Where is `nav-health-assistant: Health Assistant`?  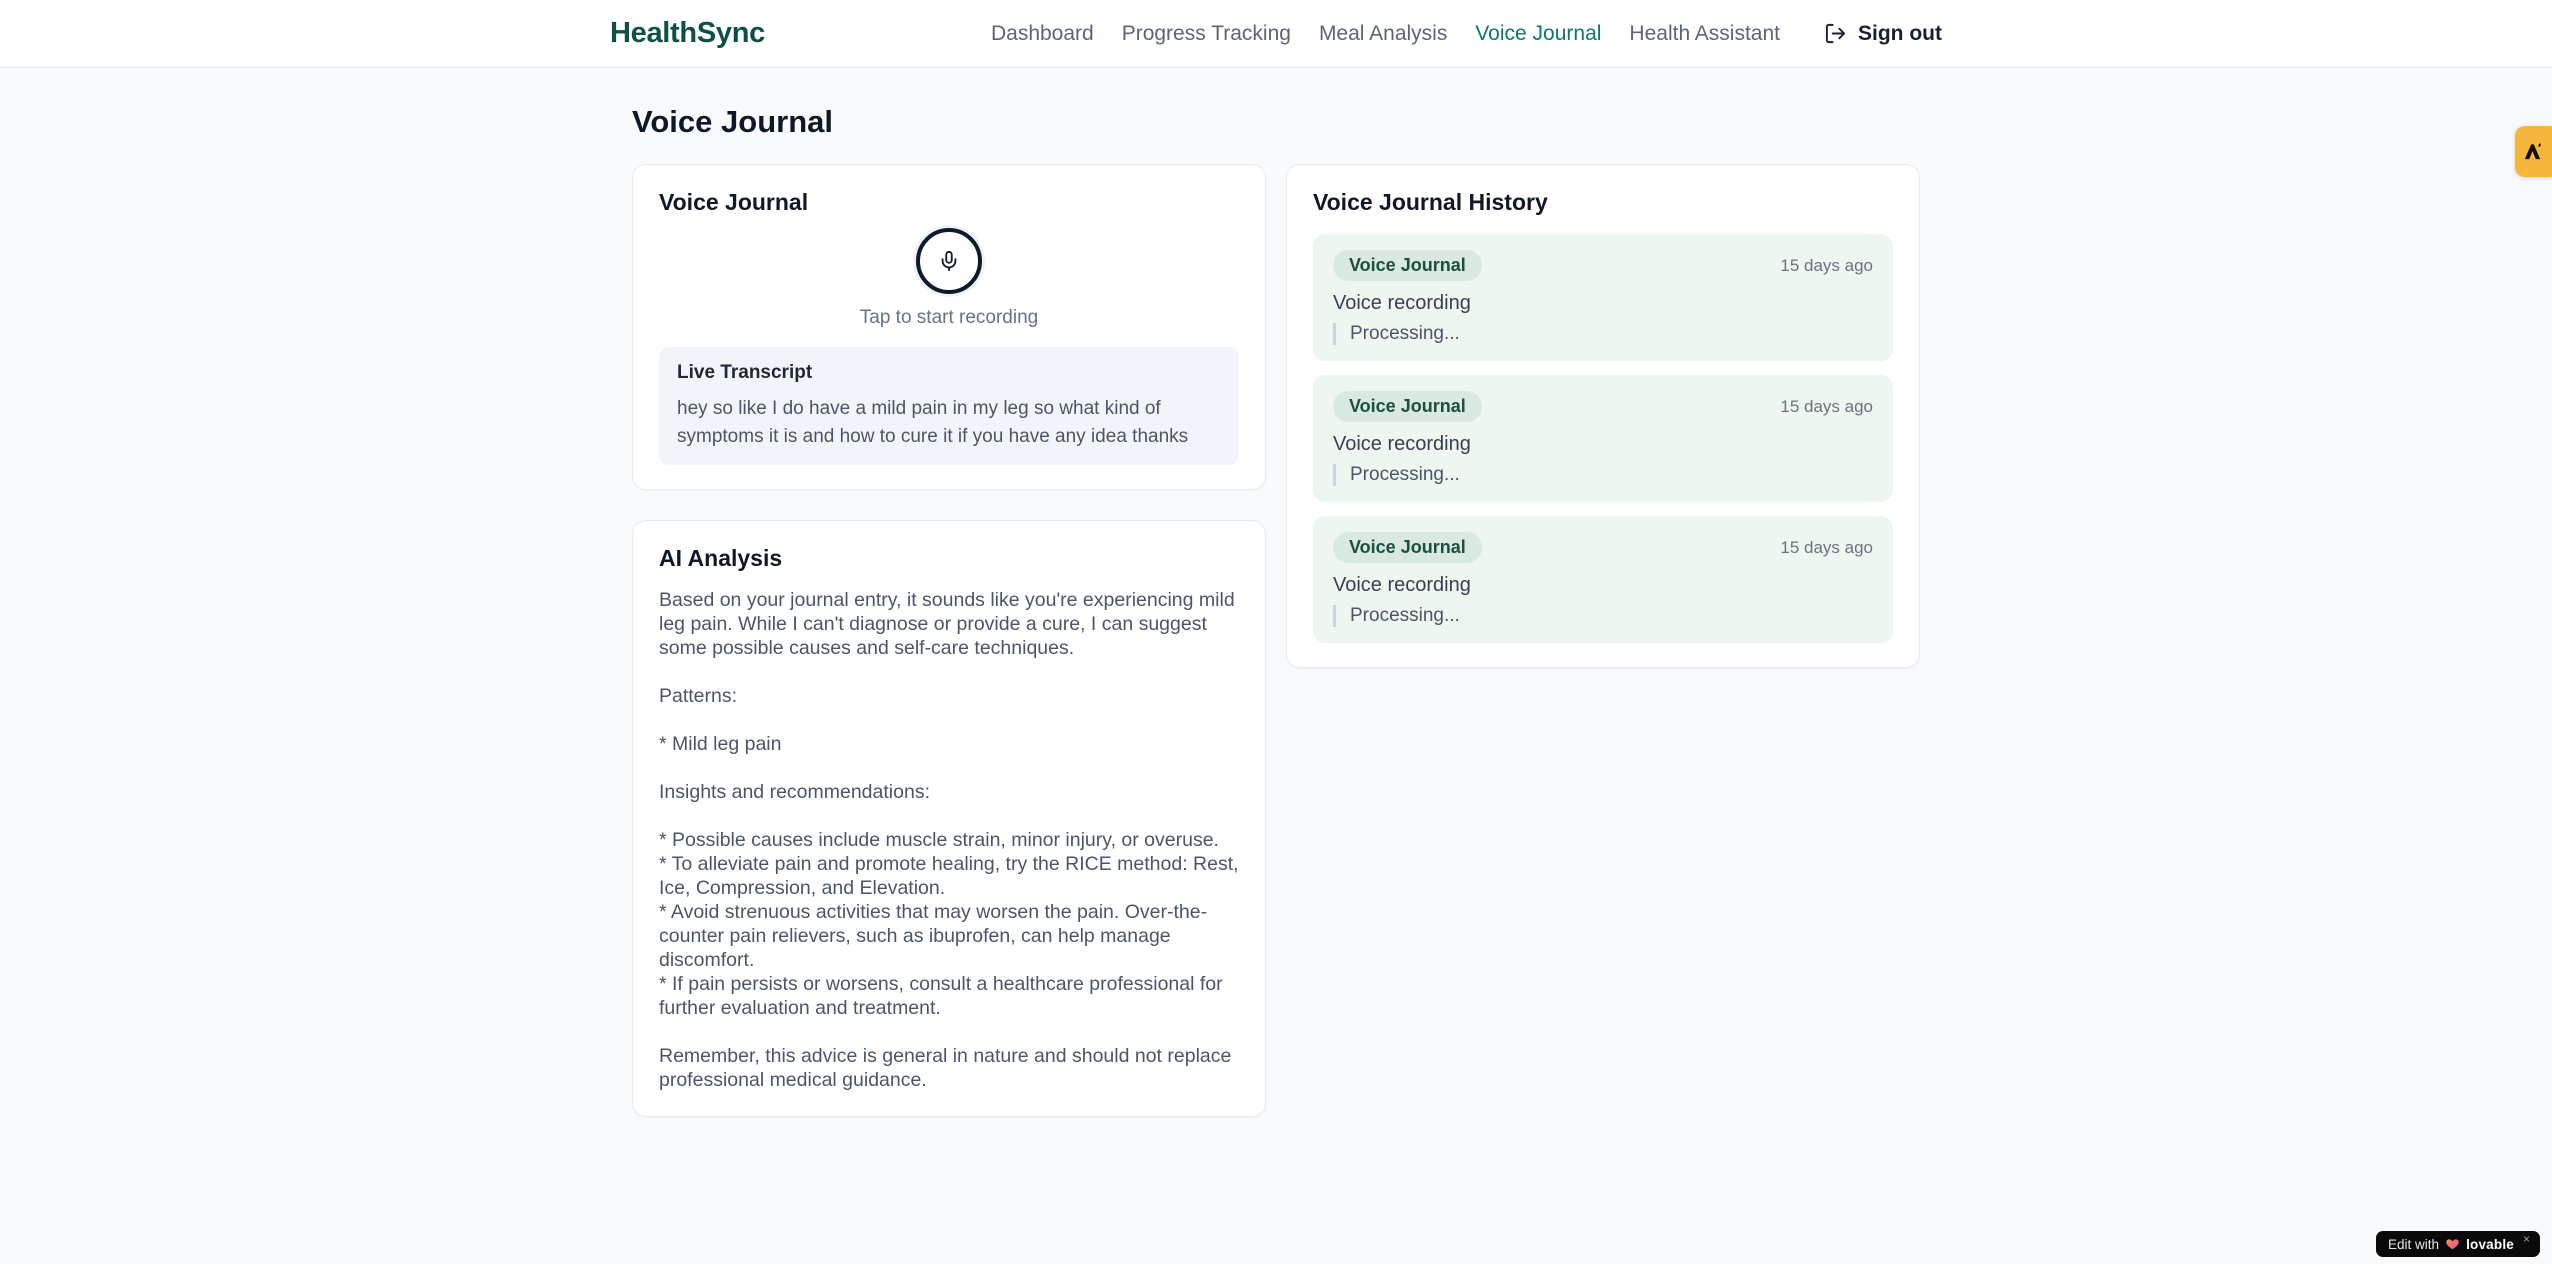 nav-health-assistant: Health Assistant is located at coordinates (1704, 34).